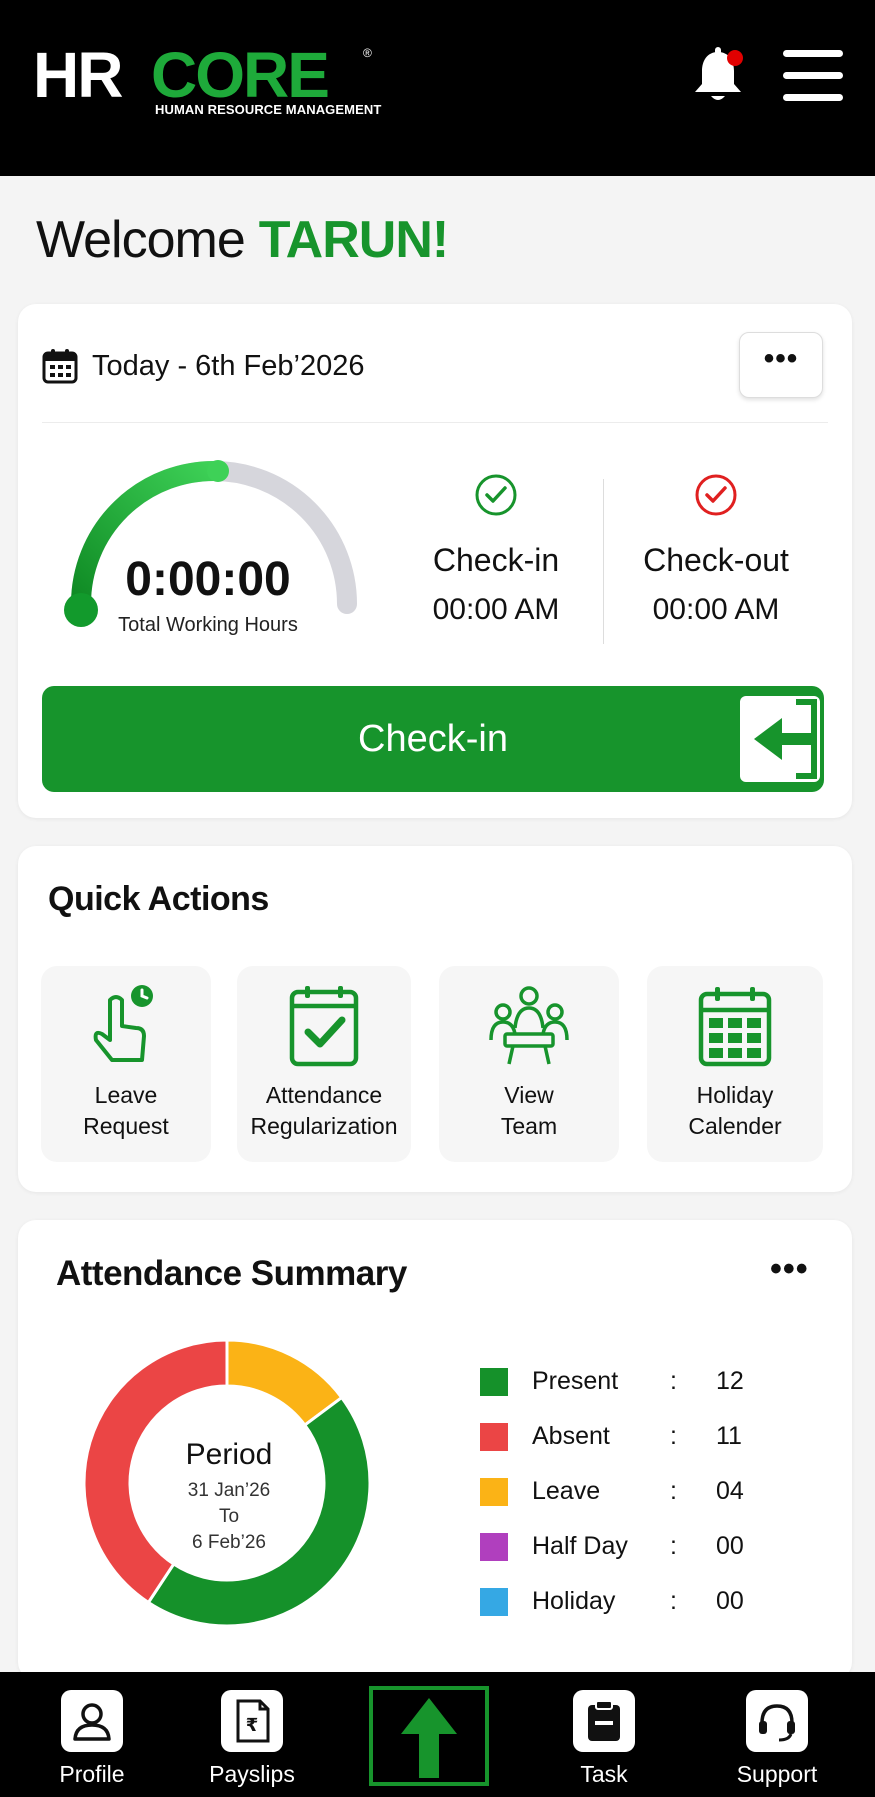  I want to click on nav-task: Task, so click(604, 1739).